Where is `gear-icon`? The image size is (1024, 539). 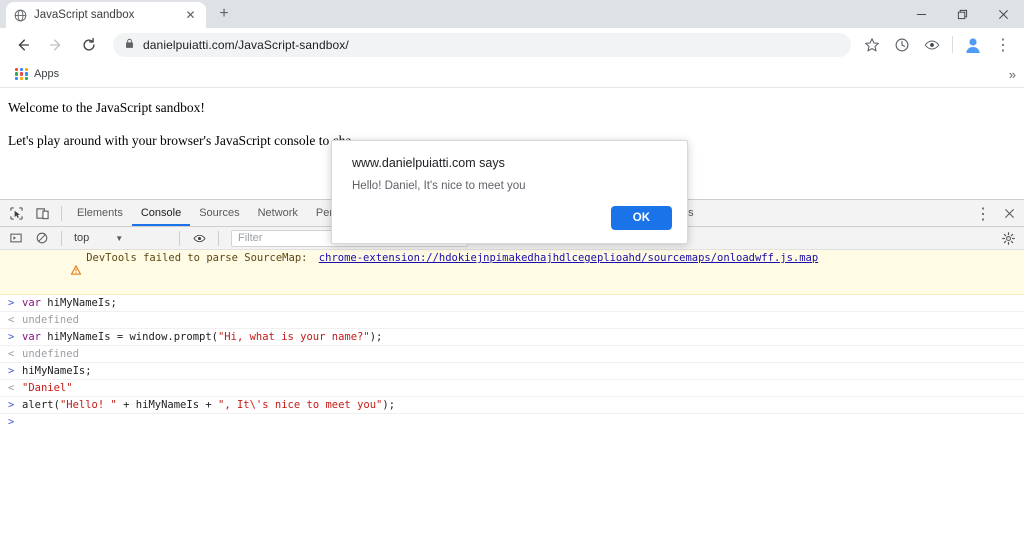
gear-icon is located at coordinates (1008, 238).